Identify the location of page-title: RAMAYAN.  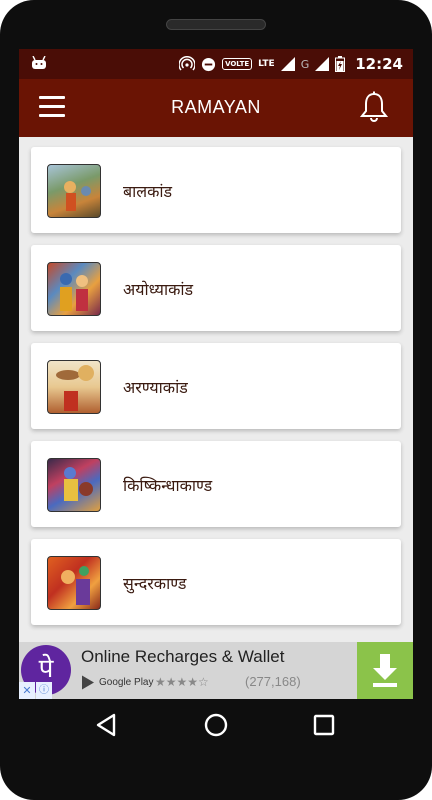
(216, 107).